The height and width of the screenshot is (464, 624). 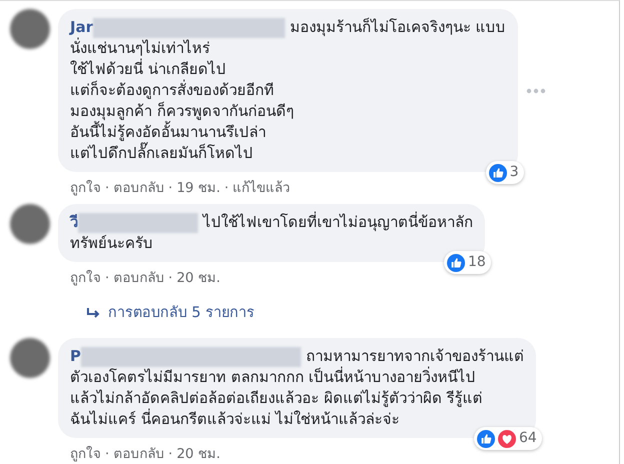 I want to click on comment-action-link: 19 ชม., so click(x=198, y=188).